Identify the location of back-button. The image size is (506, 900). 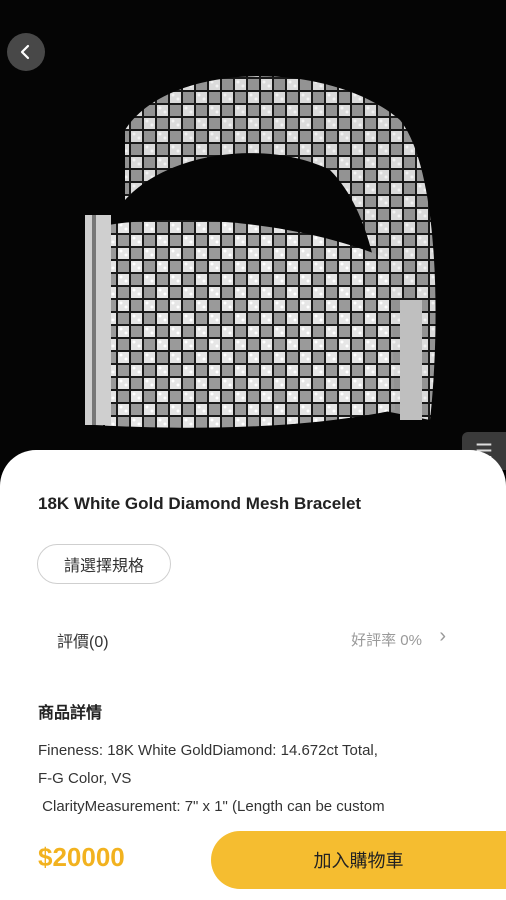
(26, 52).